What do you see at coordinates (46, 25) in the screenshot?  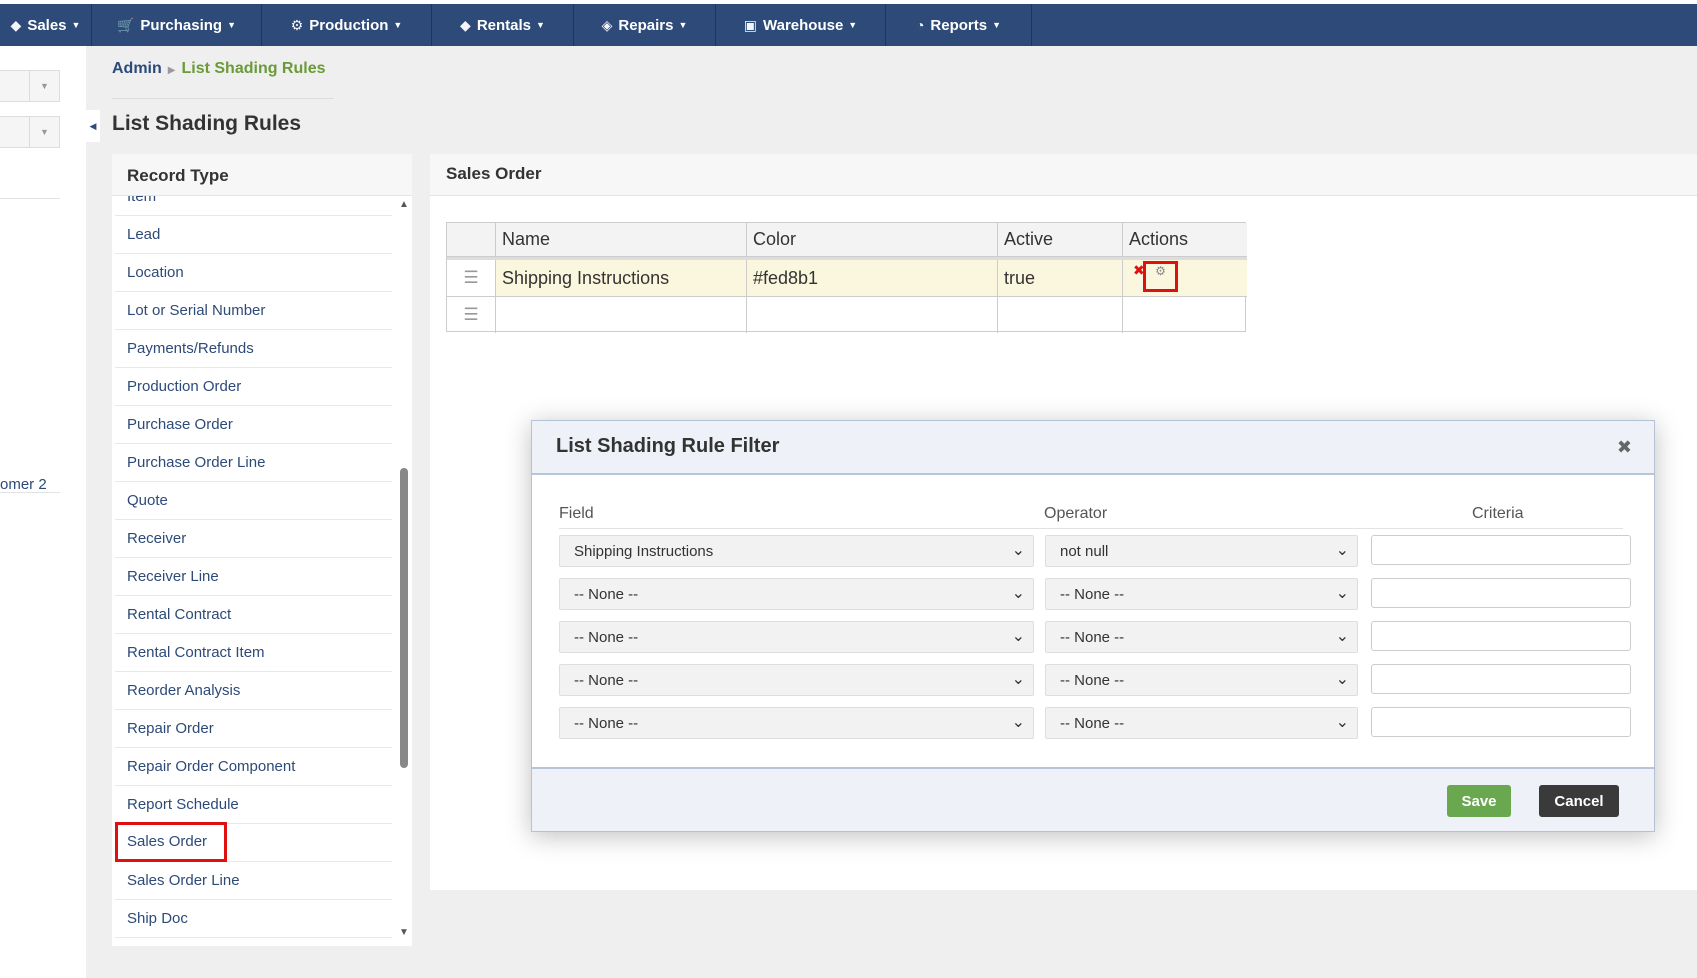 I see `nav-sales: ◆ Sales ▼` at bounding box center [46, 25].